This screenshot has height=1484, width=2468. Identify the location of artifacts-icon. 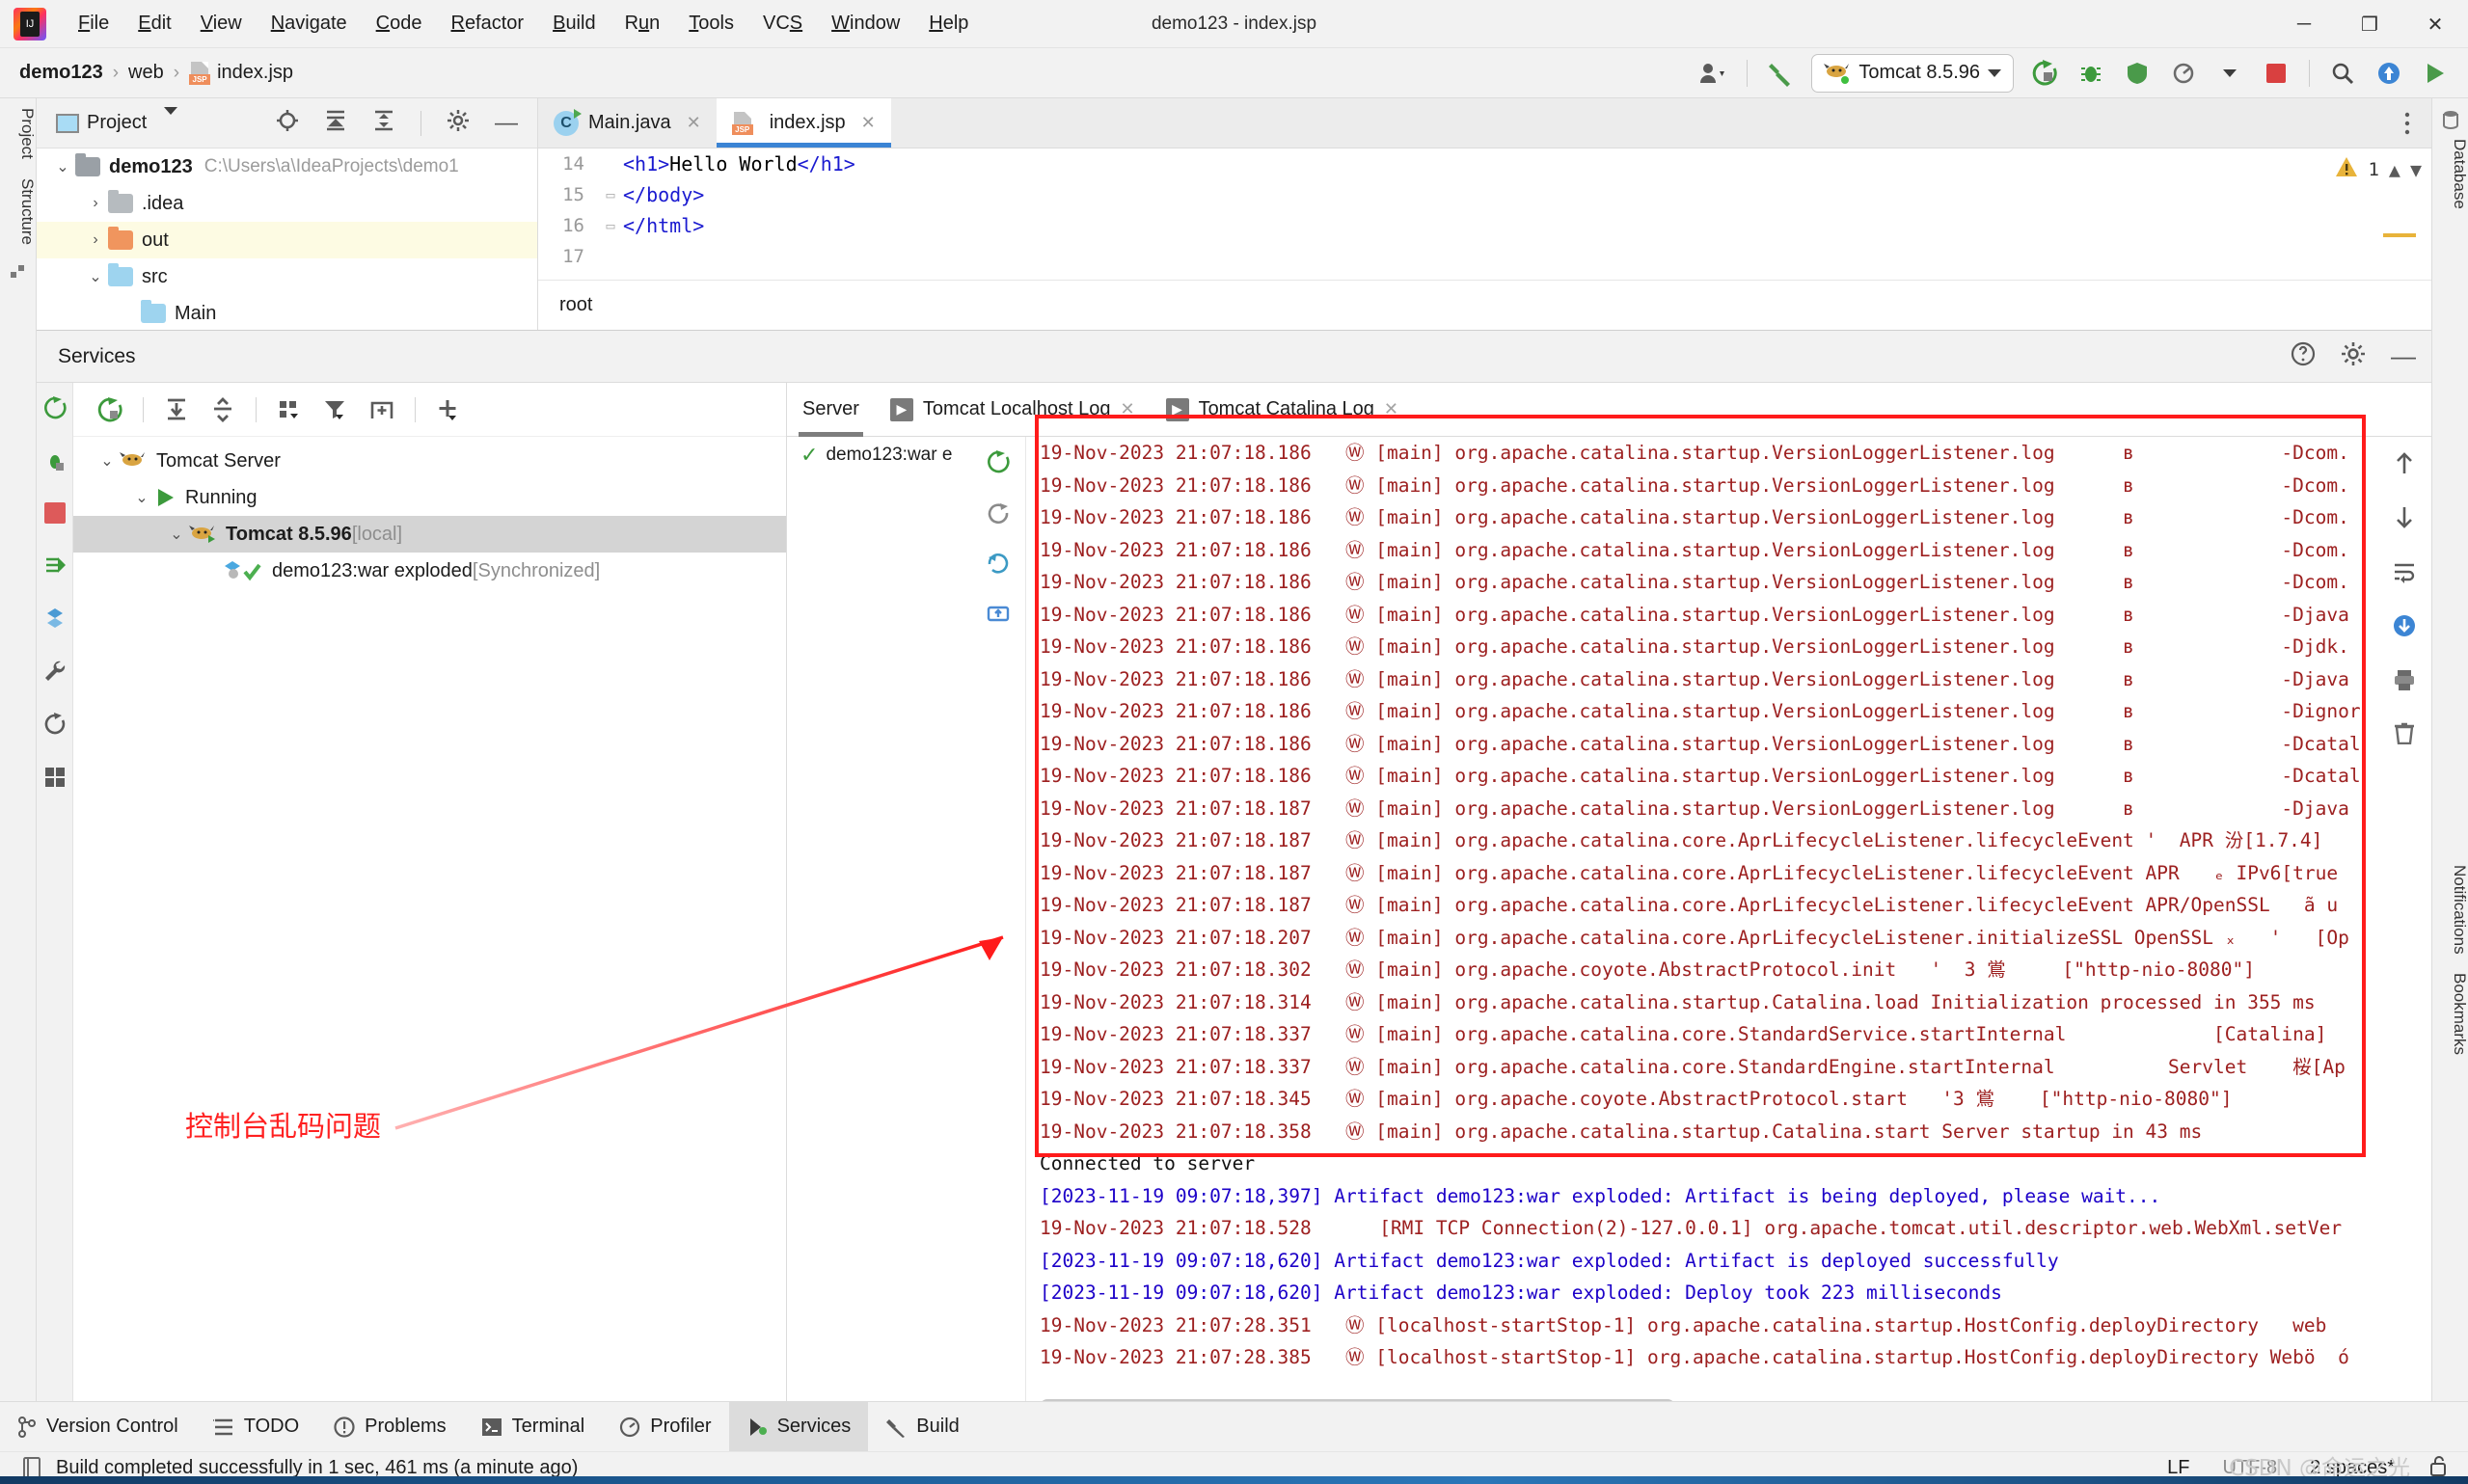
(55, 620).